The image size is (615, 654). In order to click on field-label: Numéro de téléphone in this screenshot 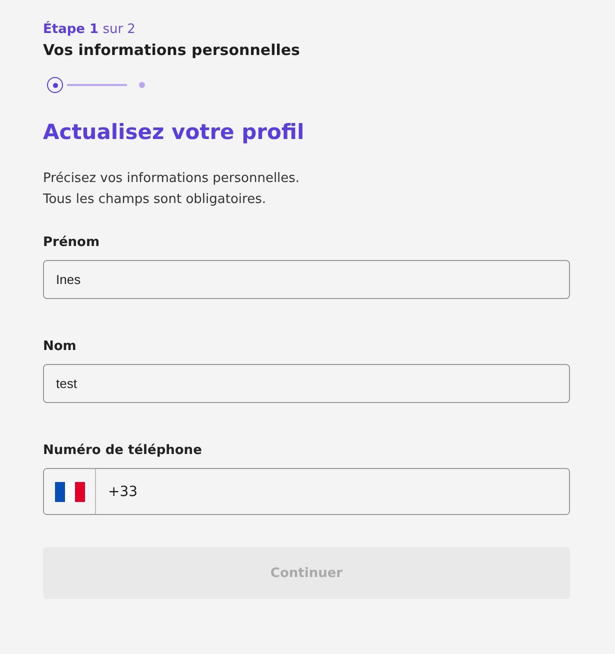, I will do `click(123, 450)`.